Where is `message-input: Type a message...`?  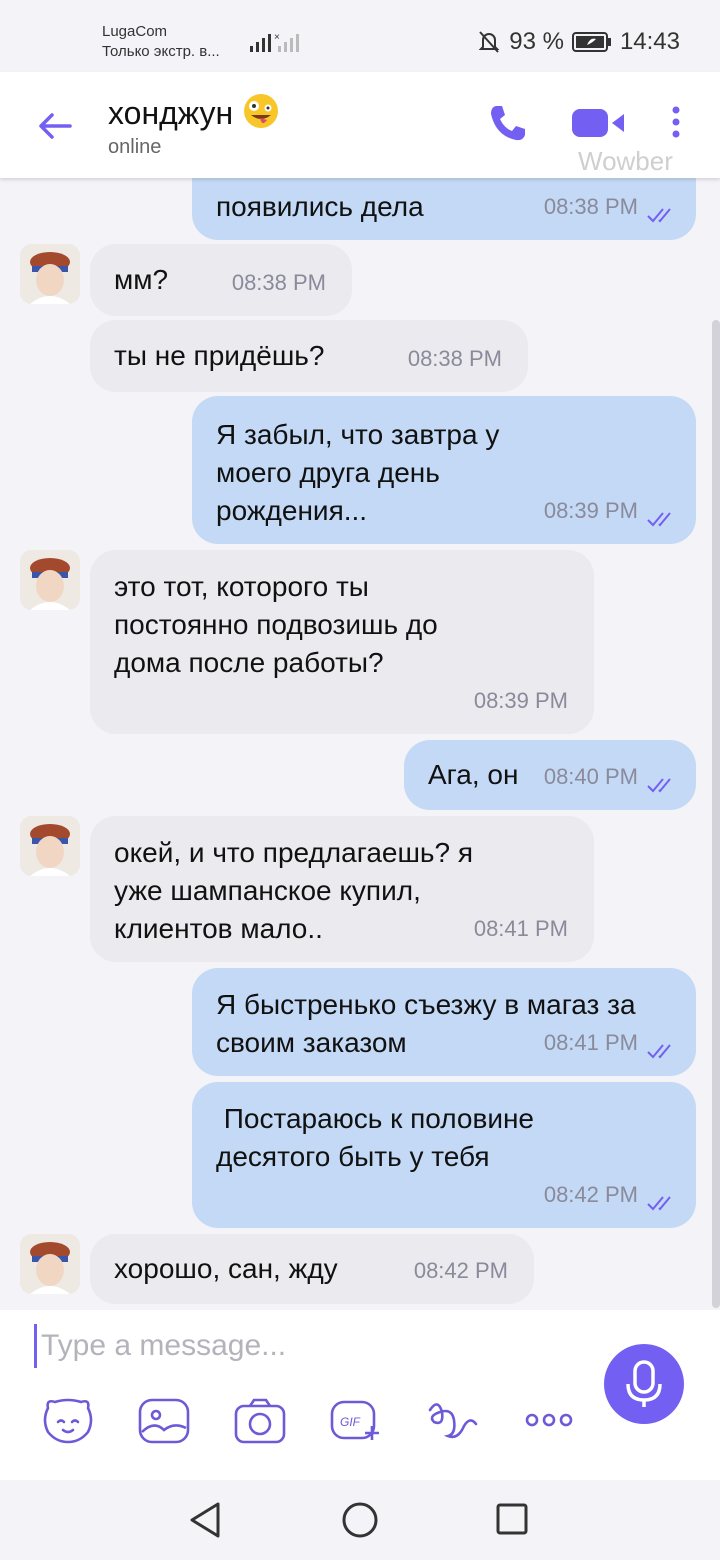 message-input: Type a message... is located at coordinates (160, 1346).